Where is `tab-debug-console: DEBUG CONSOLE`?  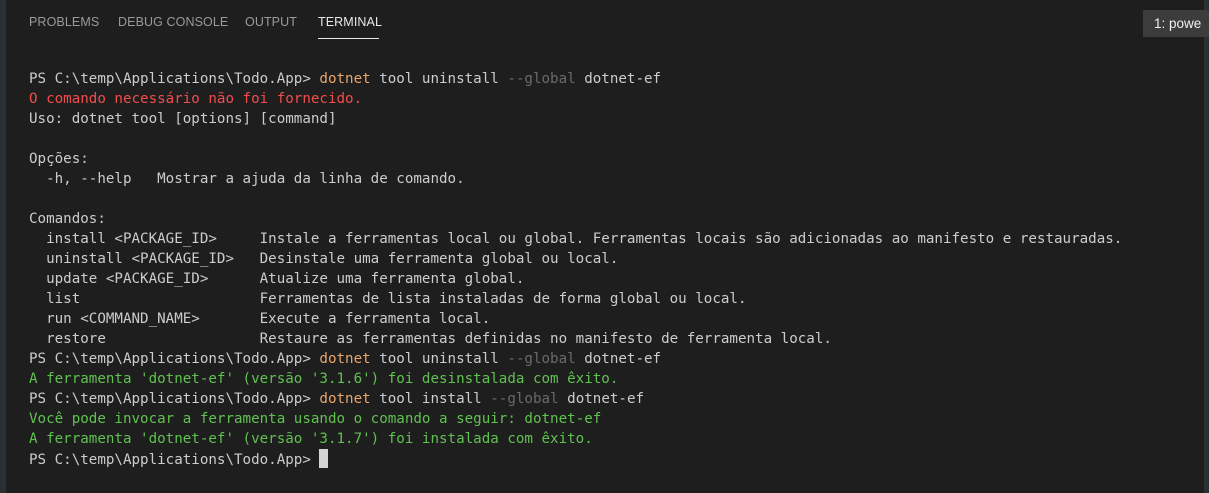
tab-debug-console: DEBUG CONSOLE is located at coordinates (173, 22).